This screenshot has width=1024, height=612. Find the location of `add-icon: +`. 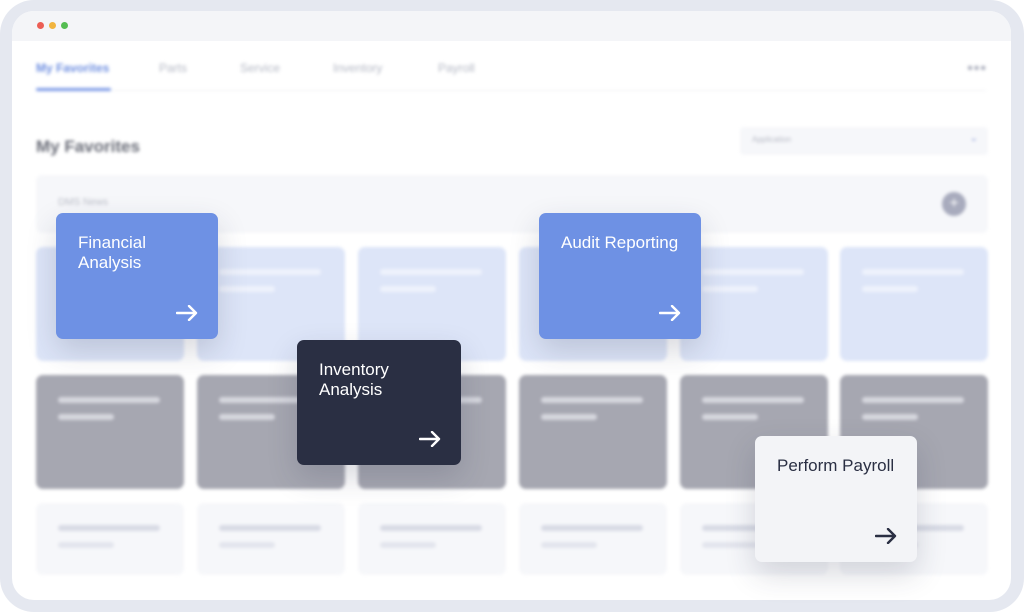

add-icon: + is located at coordinates (954, 204).